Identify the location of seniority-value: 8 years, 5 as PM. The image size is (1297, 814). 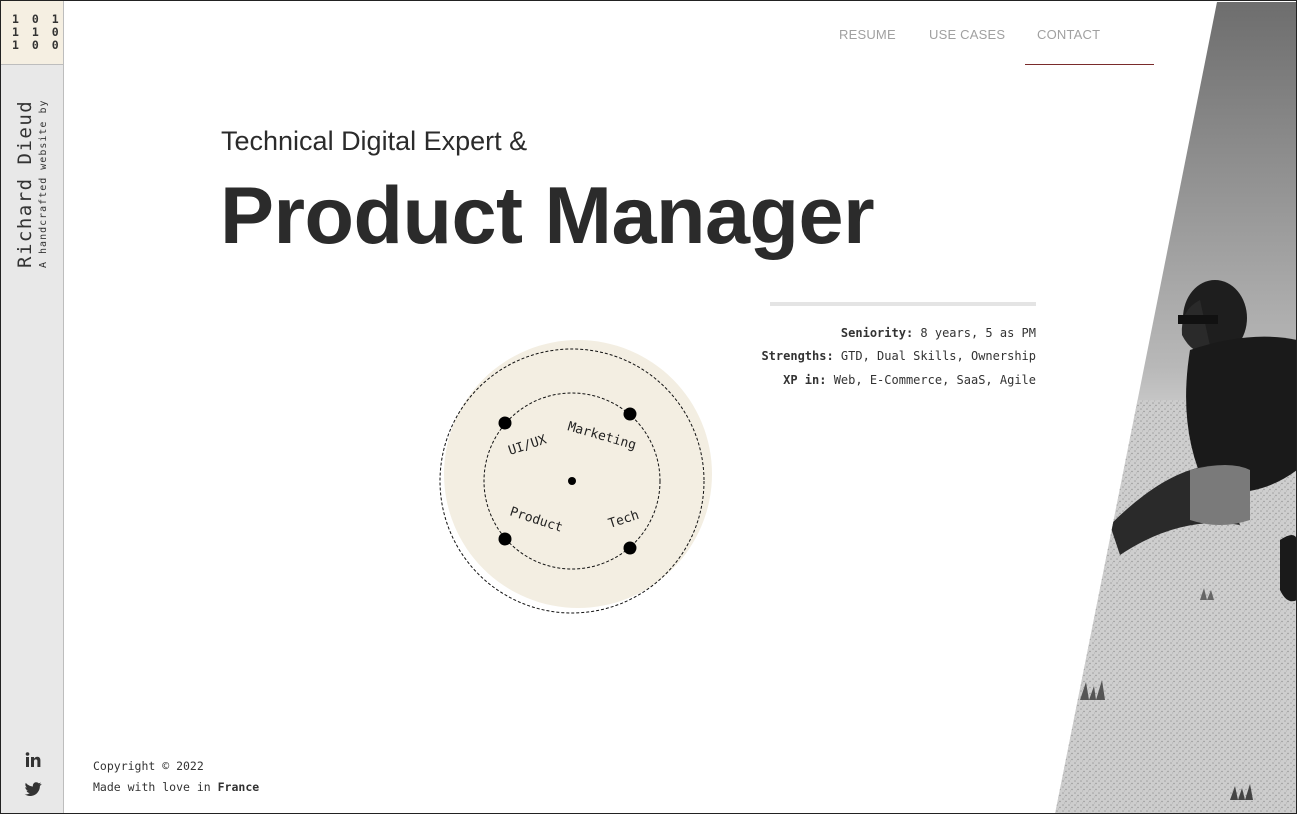
(974, 333).